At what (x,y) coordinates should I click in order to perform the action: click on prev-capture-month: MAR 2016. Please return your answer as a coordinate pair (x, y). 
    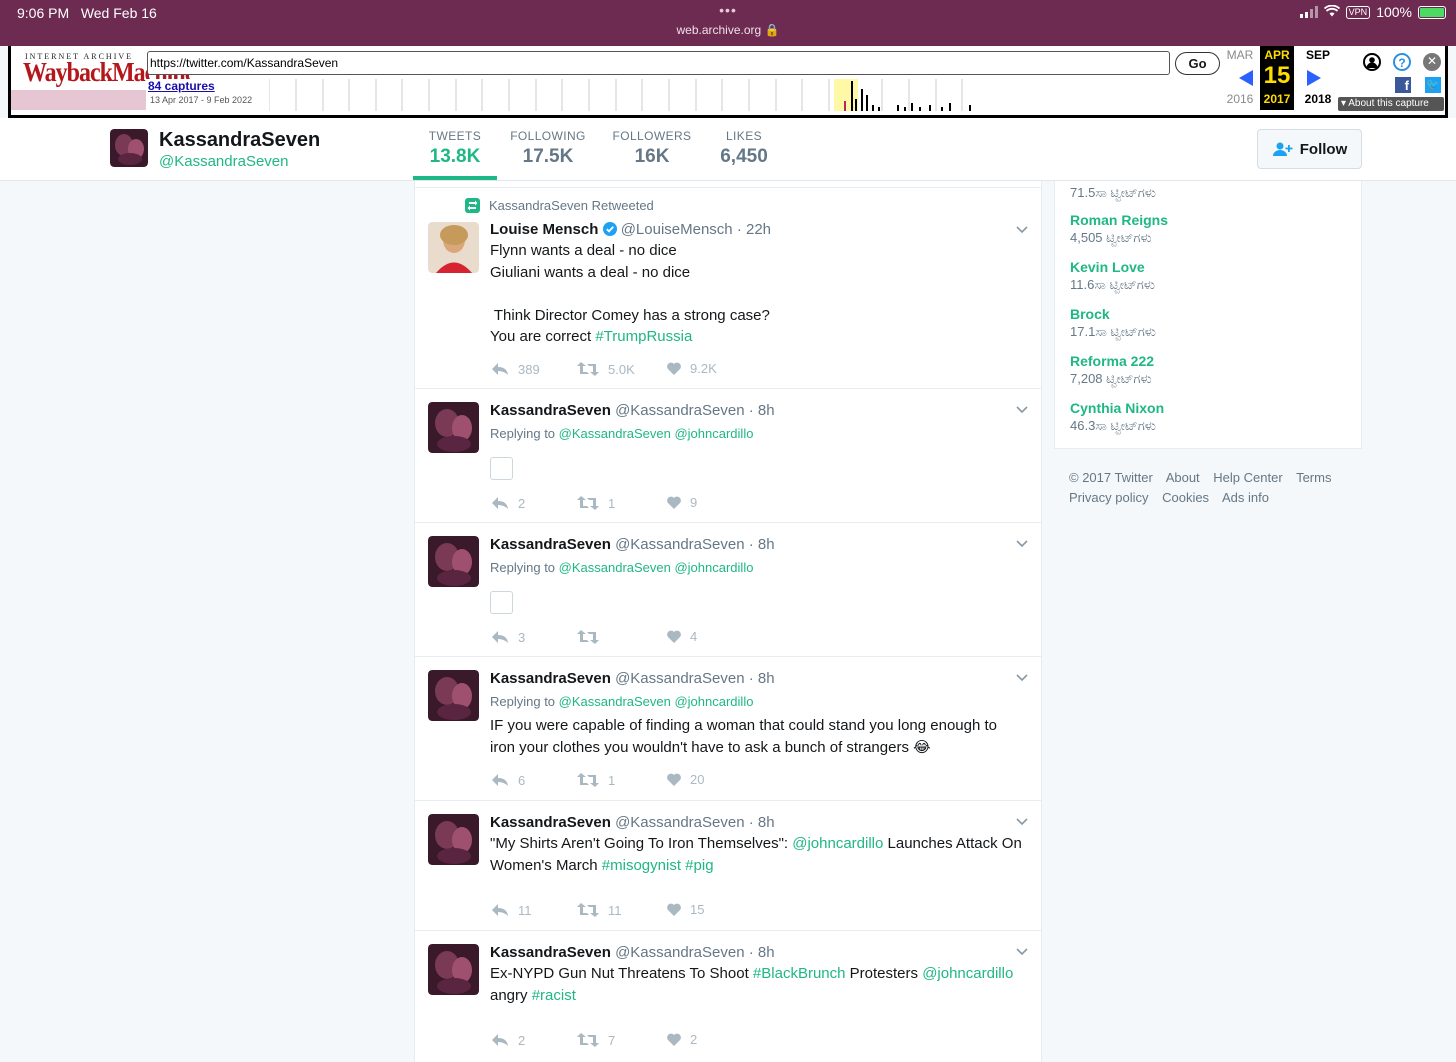
    Looking at the image, I should click on (1240, 78).